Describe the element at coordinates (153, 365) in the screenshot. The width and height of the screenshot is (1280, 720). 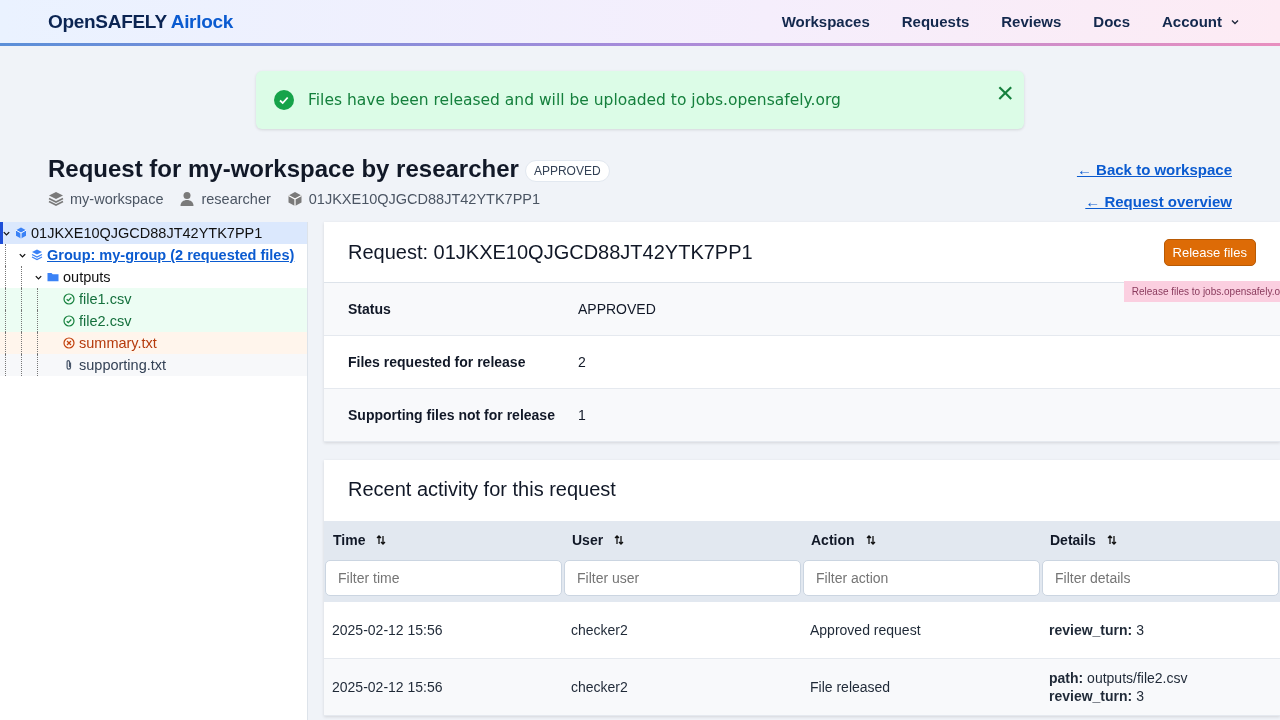
I see `tree-item: supporting.txt` at that location.